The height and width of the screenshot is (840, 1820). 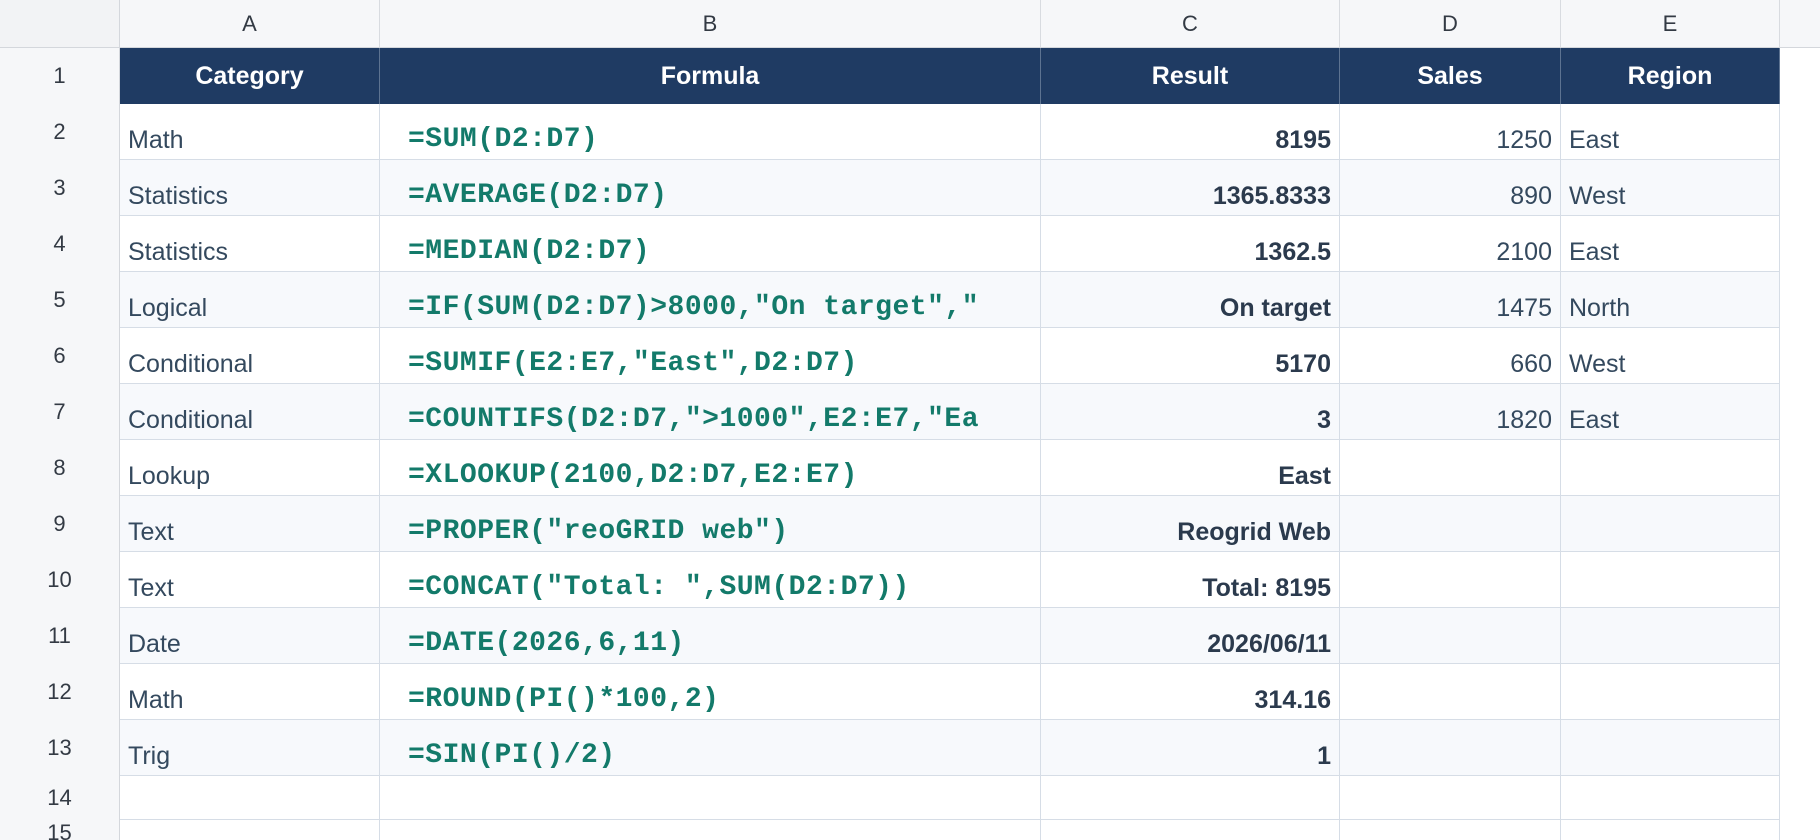 What do you see at coordinates (1800, 24) in the screenshot?
I see `column-header-blank` at bounding box center [1800, 24].